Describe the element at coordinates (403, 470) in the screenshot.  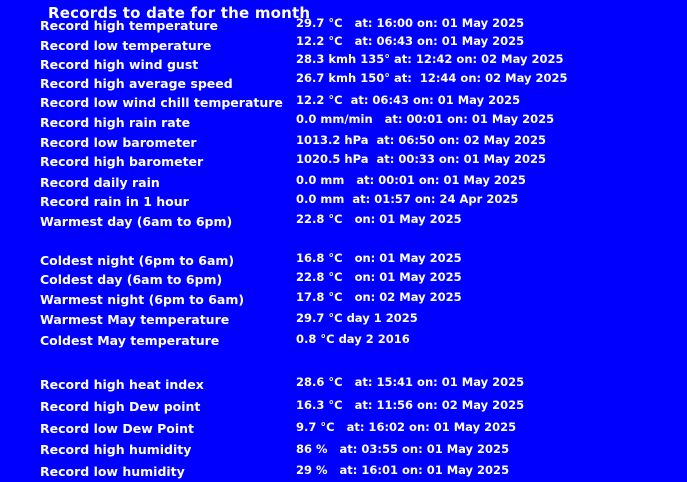
I see `record-value: 29 % at: 16:01 on: 01 May 2025` at that location.